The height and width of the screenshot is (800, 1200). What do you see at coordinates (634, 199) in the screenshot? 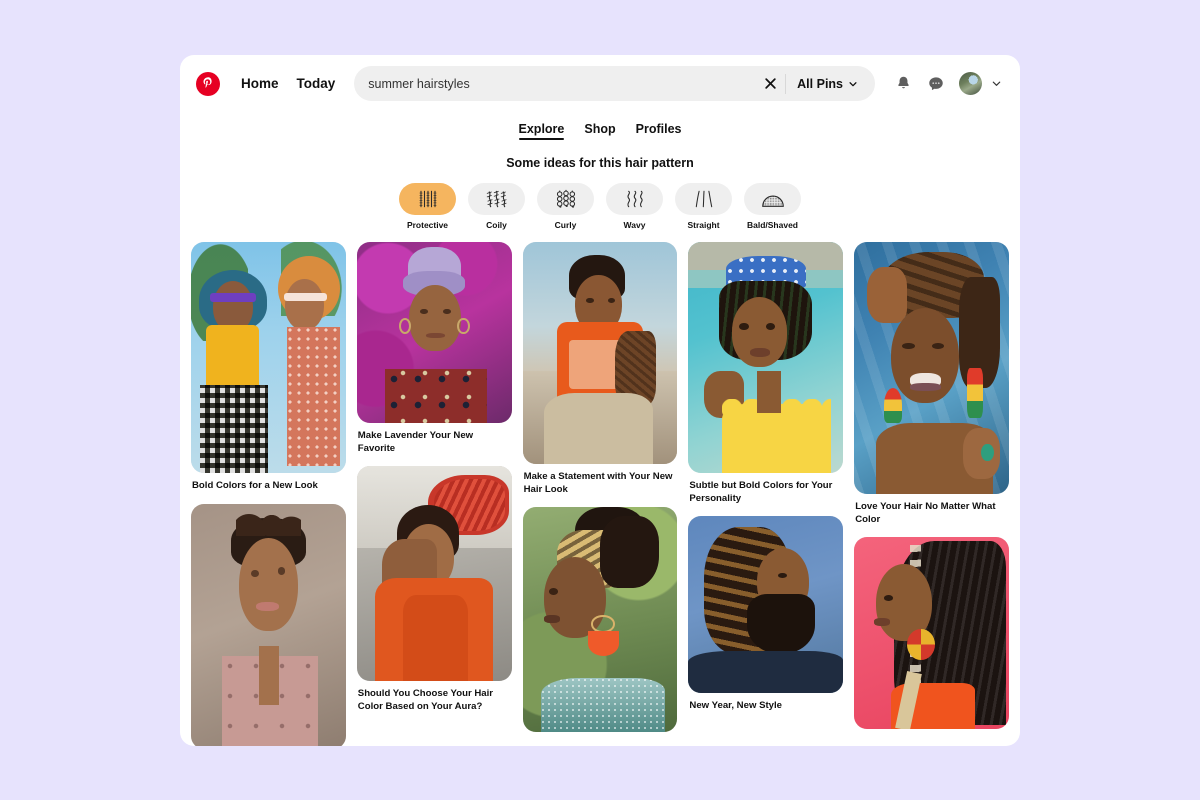
I see `wavy-hair-icon` at bounding box center [634, 199].